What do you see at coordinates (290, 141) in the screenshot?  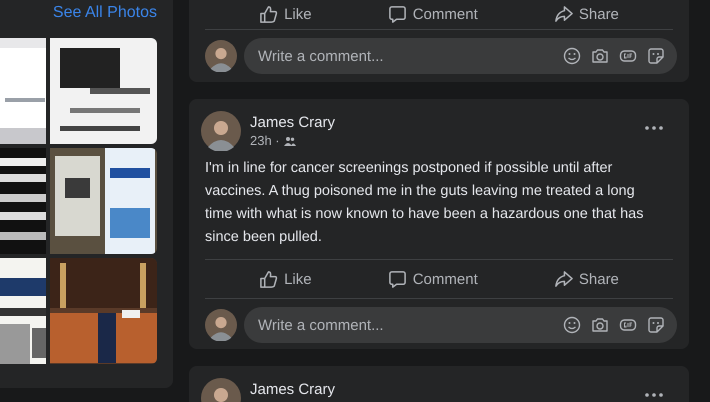 I see `friends-icon` at bounding box center [290, 141].